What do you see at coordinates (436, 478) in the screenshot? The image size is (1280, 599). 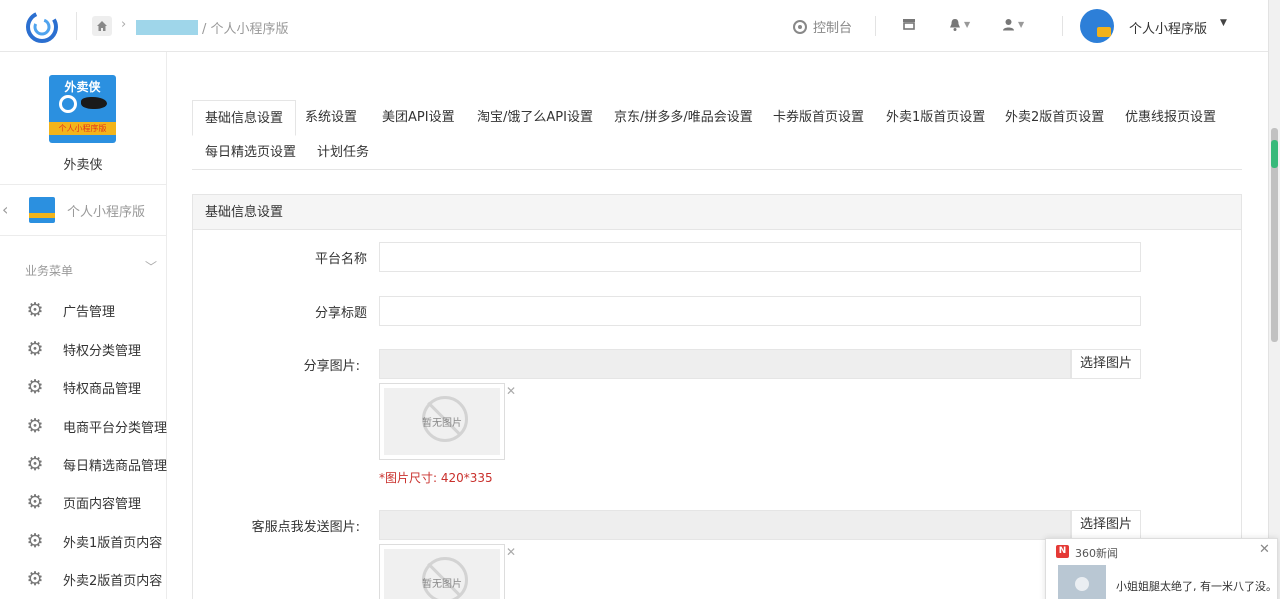 I see `image-size-tip: *图片尺寸: 420*335` at bounding box center [436, 478].